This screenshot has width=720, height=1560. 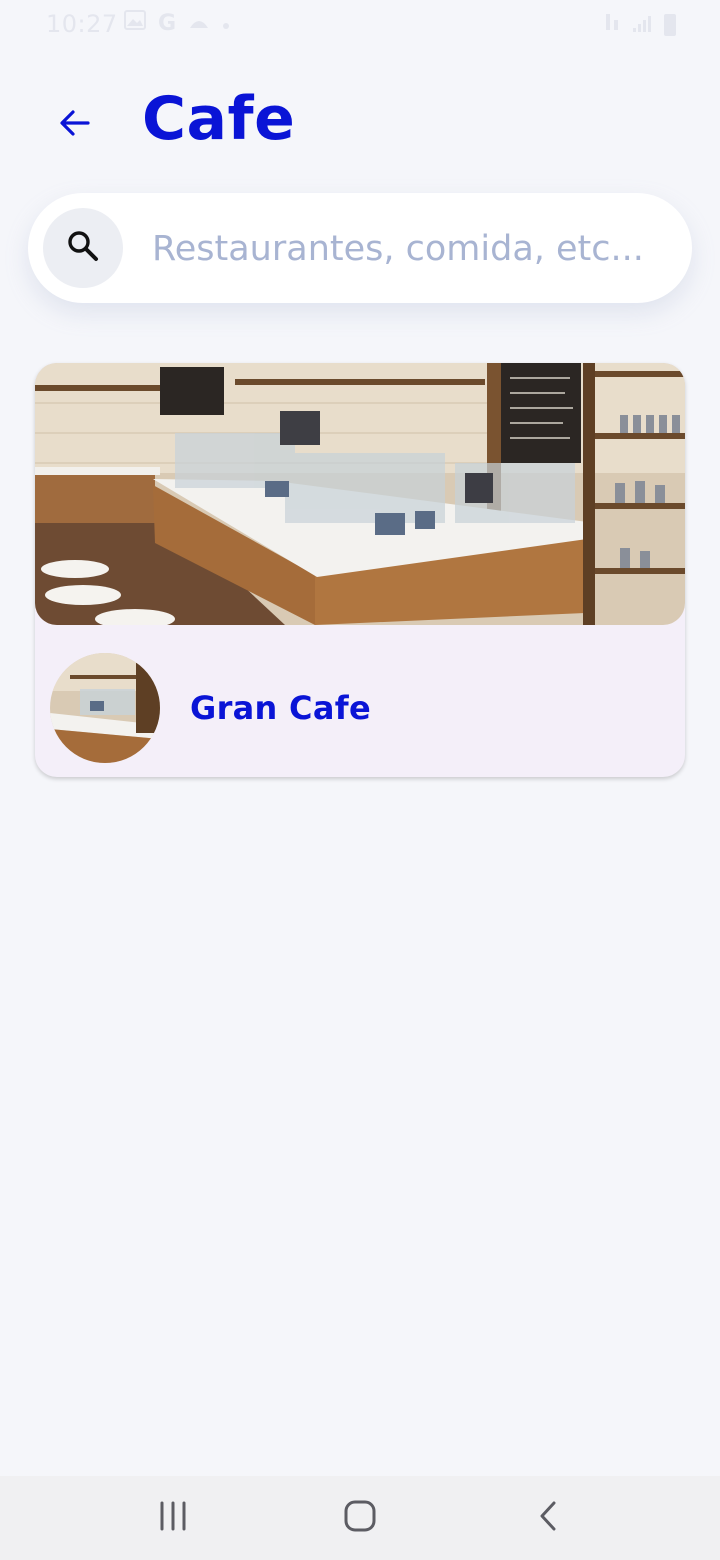 What do you see at coordinates (360, 123) in the screenshot?
I see `header: Cafe` at bounding box center [360, 123].